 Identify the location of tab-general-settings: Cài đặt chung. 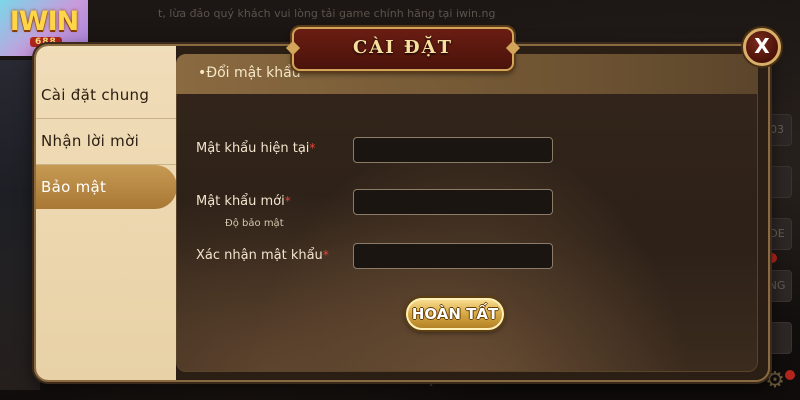
(106, 95).